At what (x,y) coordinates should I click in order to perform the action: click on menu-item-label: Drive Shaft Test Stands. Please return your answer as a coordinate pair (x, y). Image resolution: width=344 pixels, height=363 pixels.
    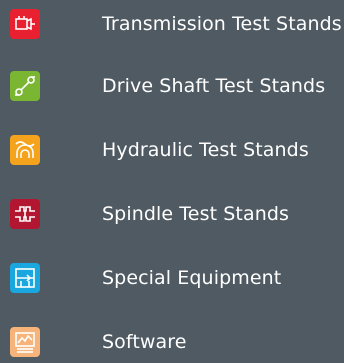
    Looking at the image, I should click on (214, 86).